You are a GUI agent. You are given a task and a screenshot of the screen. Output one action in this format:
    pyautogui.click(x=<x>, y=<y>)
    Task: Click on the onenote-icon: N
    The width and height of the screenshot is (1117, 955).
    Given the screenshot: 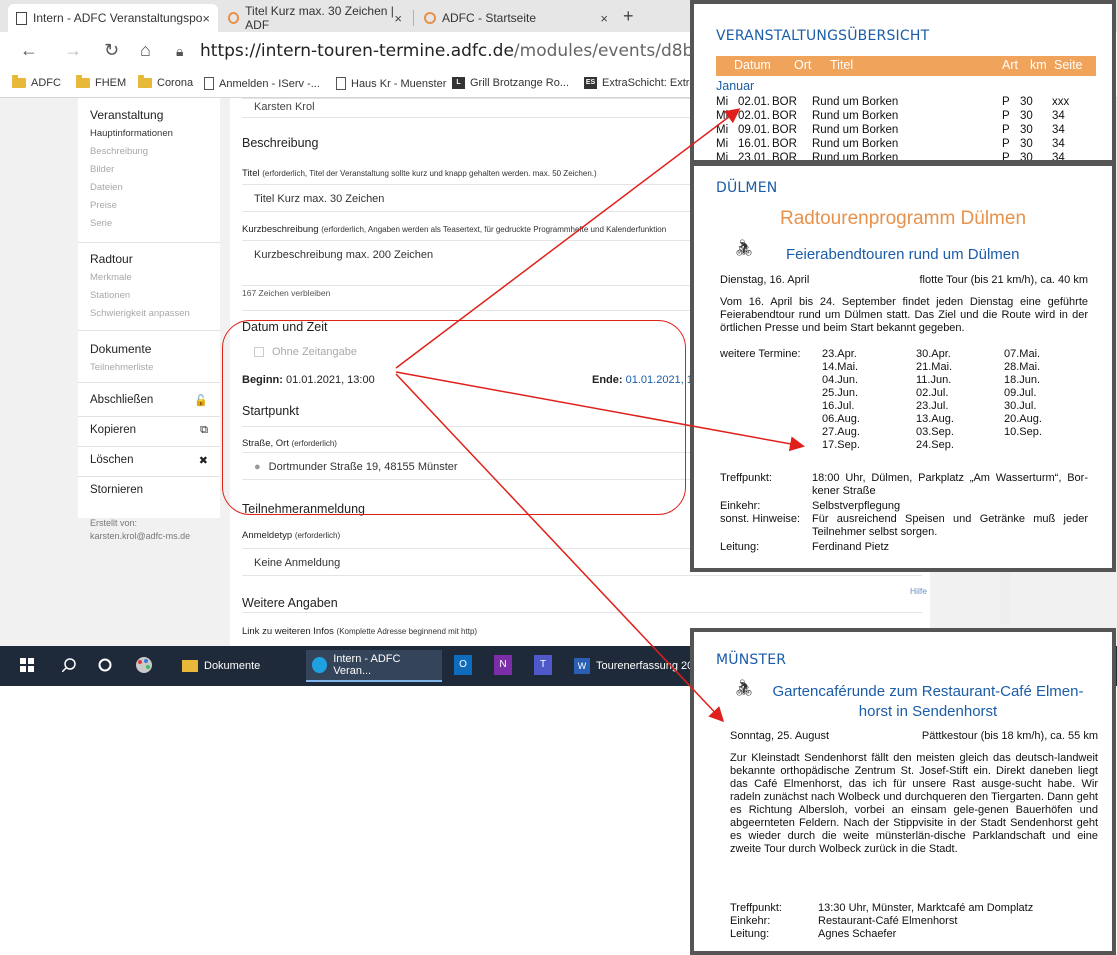 What is the action you would take?
    pyautogui.click(x=503, y=665)
    